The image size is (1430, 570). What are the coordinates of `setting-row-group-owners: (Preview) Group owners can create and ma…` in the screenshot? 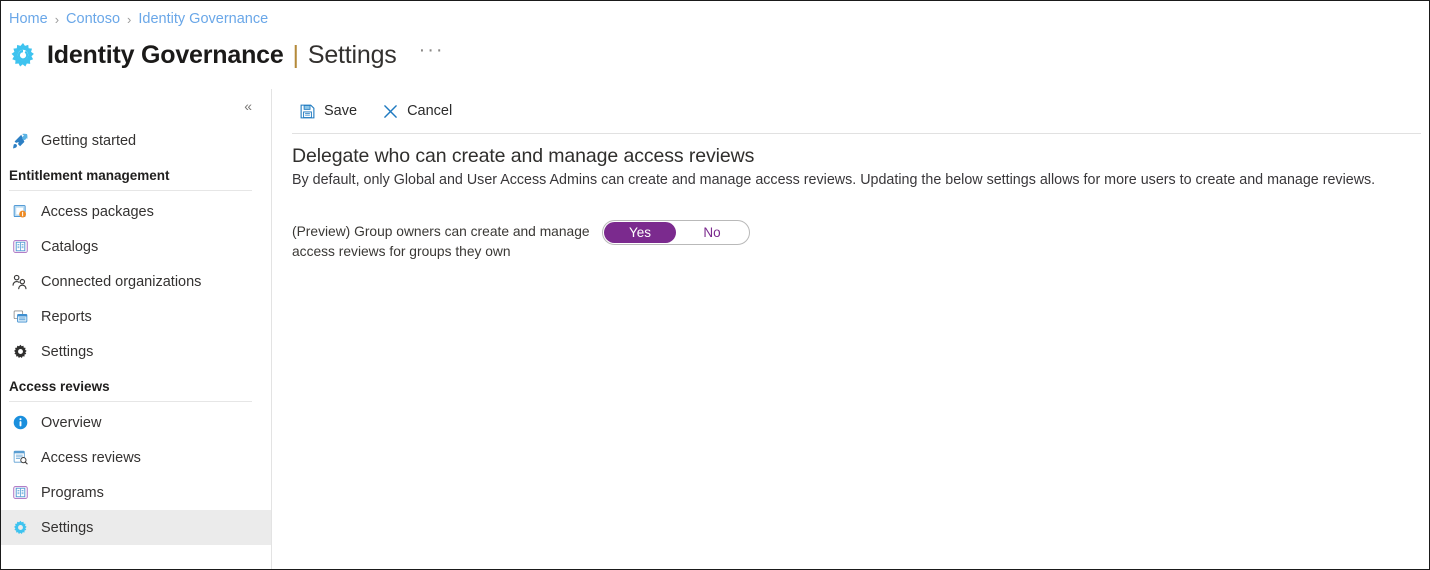 It's located at (850, 240).